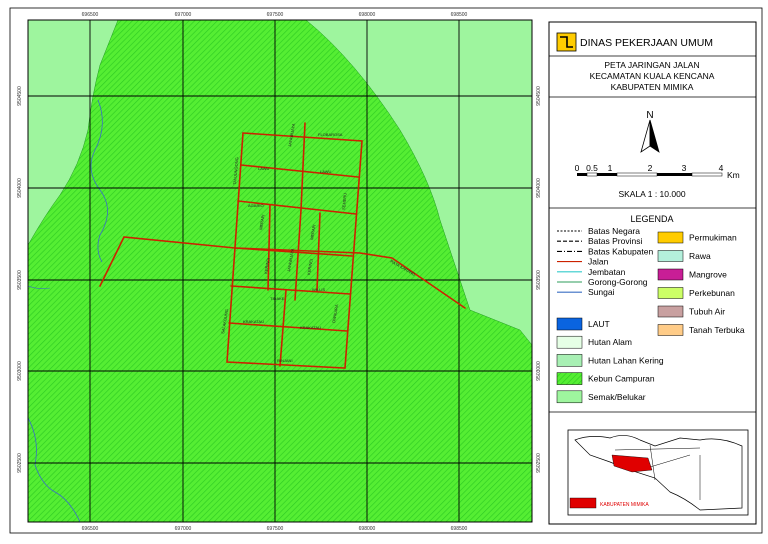 The image size is (768, 544). I want to click on scale-tick-label: 0, so click(577, 168).